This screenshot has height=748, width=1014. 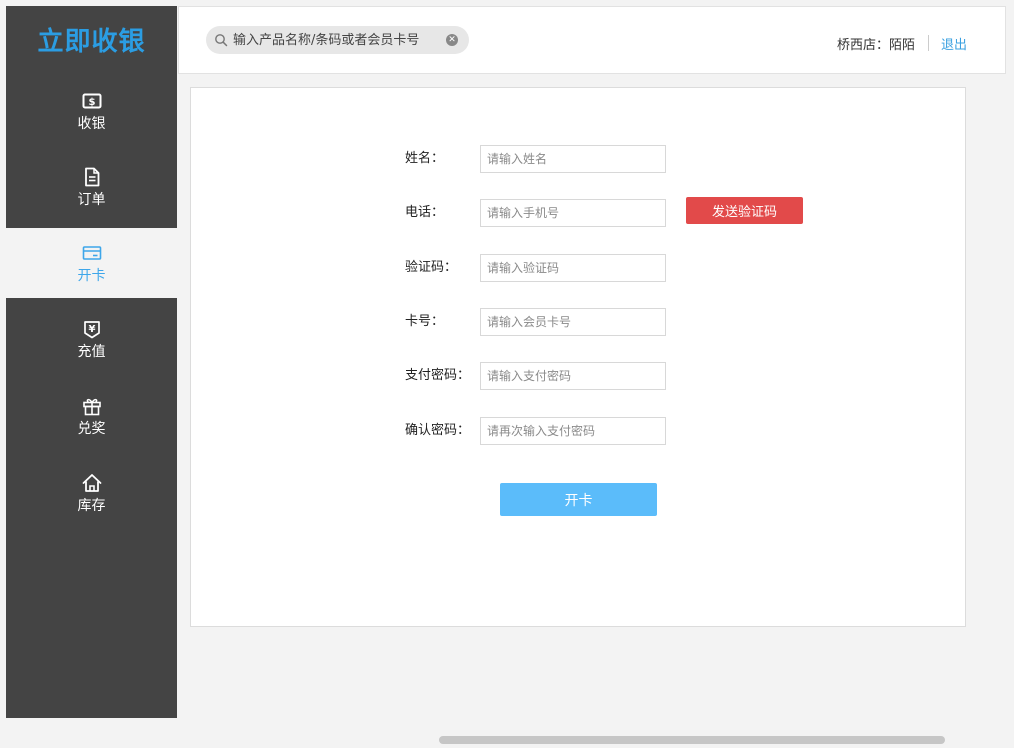 What do you see at coordinates (91, 493) in the screenshot?
I see `sidebar-item-inventory: 库存` at bounding box center [91, 493].